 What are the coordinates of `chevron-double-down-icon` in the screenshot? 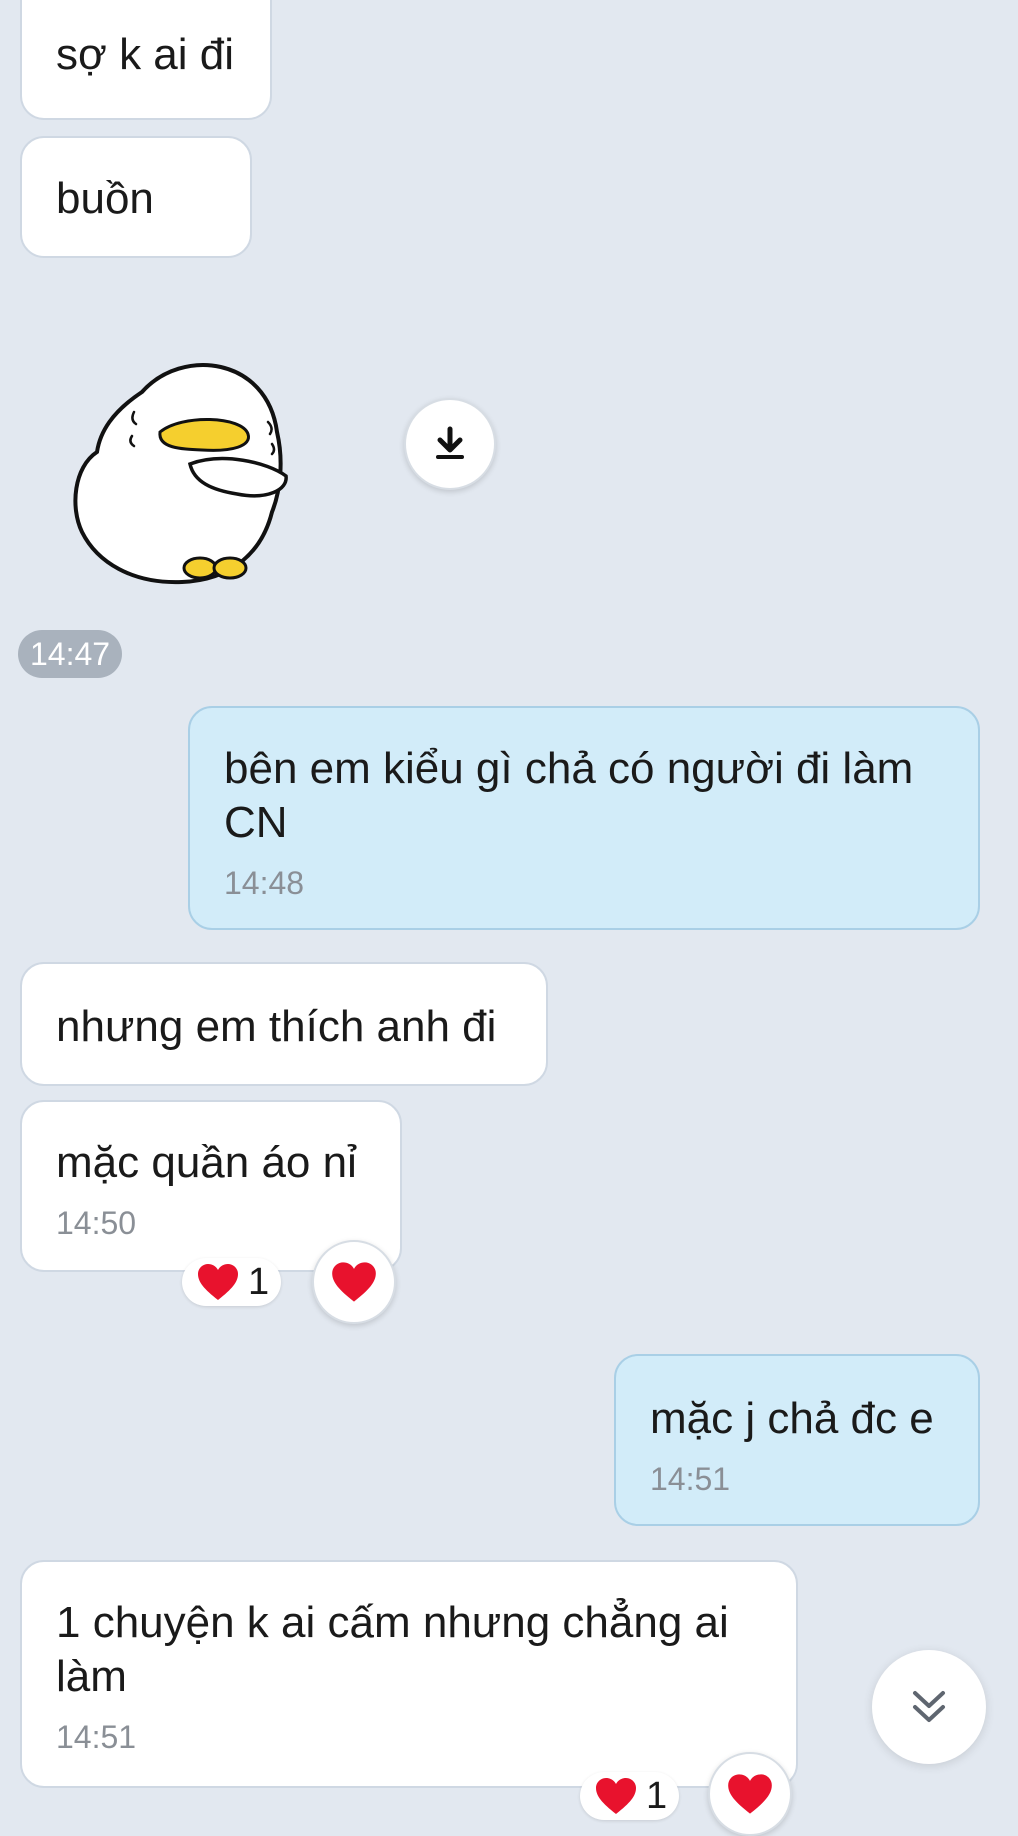 It's located at (929, 1706).